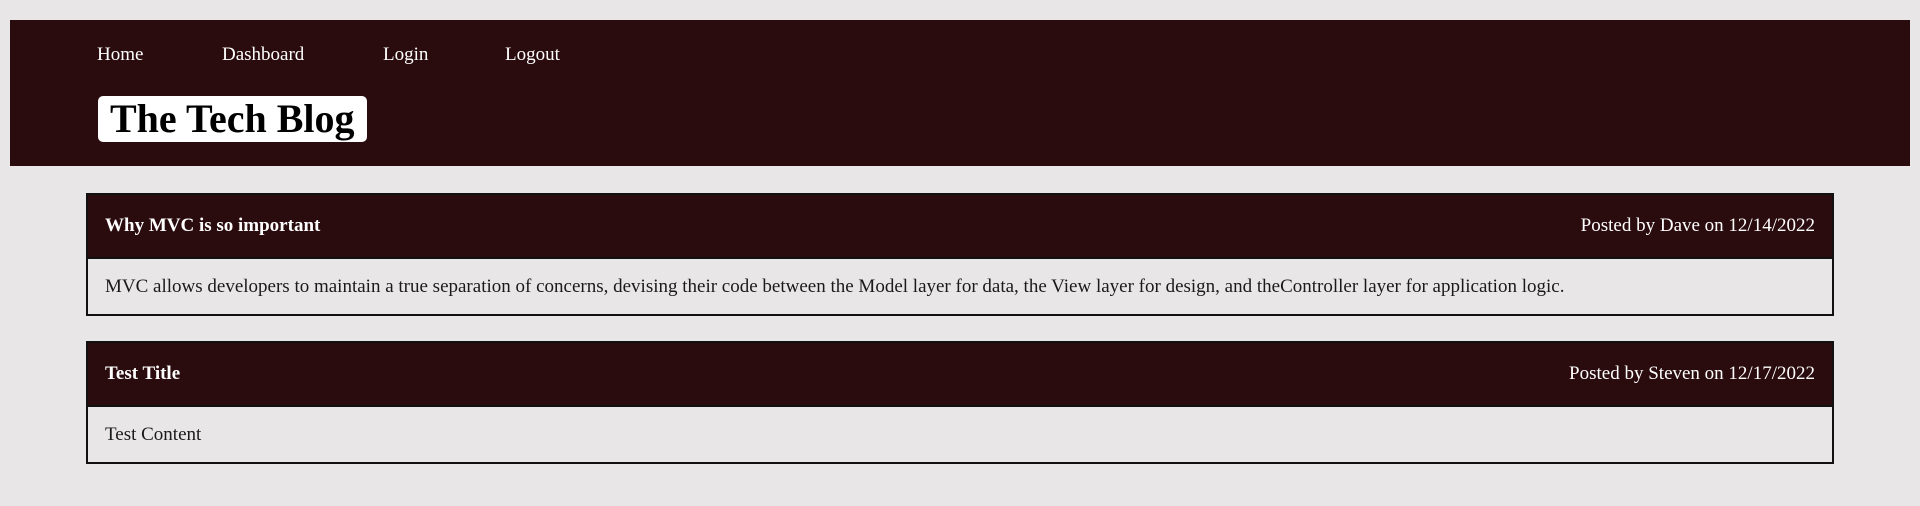 This screenshot has height=506, width=1920. What do you see at coordinates (960, 50) in the screenshot?
I see `main-nav: Home Dashboard Login Logout` at bounding box center [960, 50].